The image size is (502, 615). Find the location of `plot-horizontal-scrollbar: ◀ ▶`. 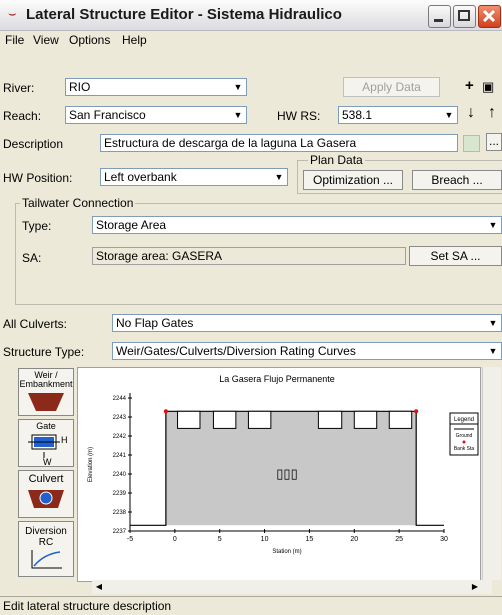

plot-horizontal-scrollbar: ◀ ▶ is located at coordinates (292, 587).